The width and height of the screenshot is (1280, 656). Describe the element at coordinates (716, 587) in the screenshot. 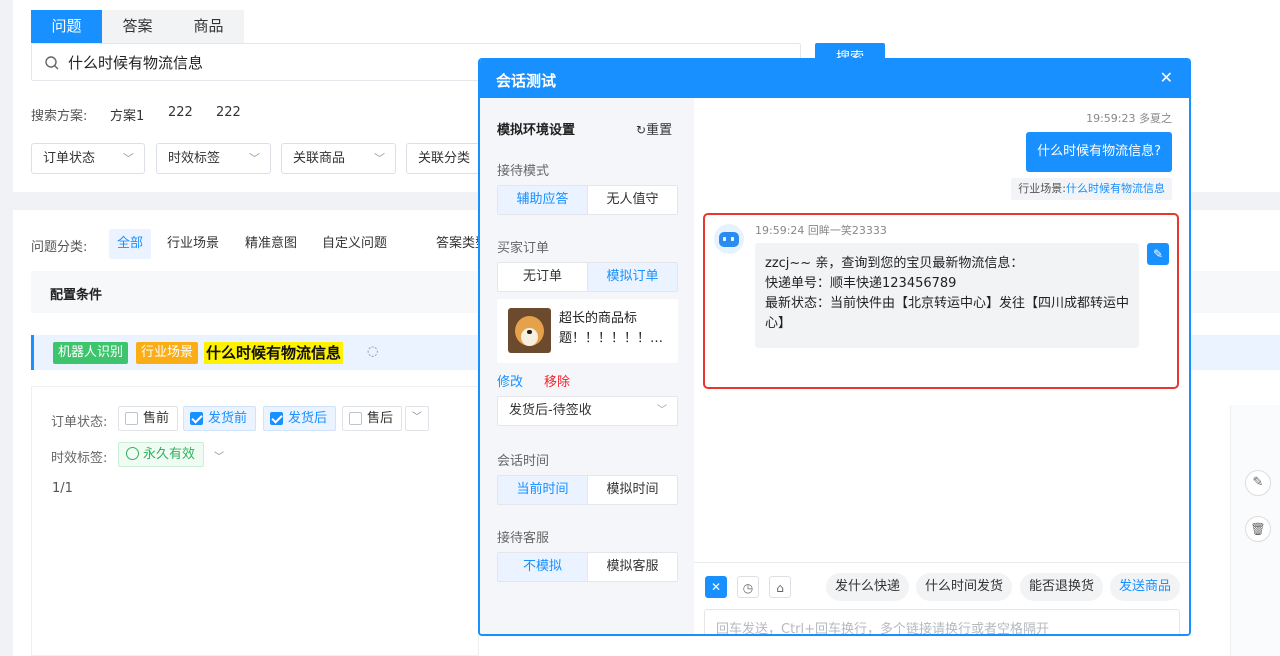

I see `clear-icon: ✕` at that location.